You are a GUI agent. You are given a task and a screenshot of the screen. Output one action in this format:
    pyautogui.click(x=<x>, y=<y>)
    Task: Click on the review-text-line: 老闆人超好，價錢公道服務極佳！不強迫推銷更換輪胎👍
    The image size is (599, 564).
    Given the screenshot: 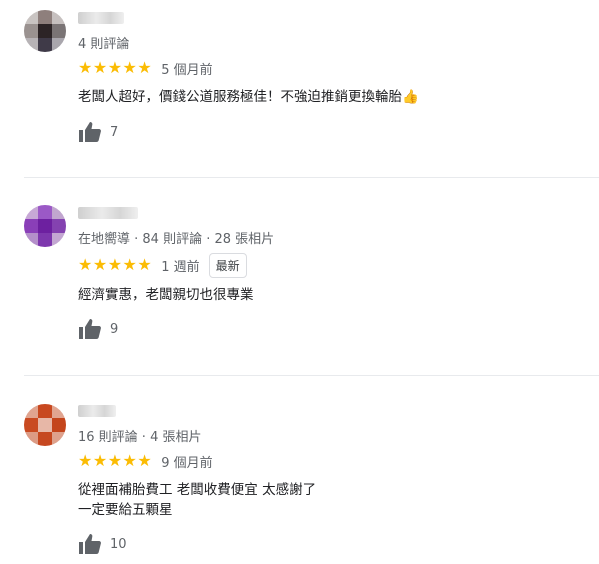 What is the action you would take?
    pyautogui.click(x=248, y=97)
    